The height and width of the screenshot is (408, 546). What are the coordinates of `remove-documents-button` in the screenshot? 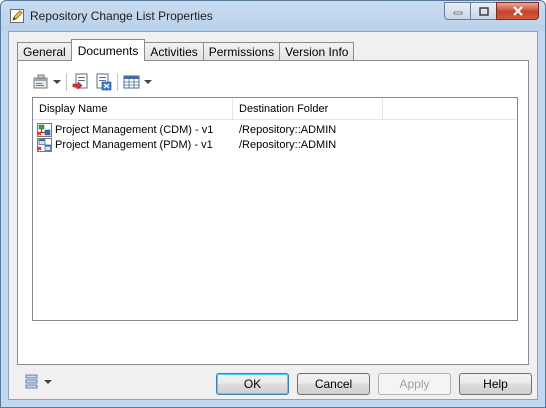 It's located at (103, 82).